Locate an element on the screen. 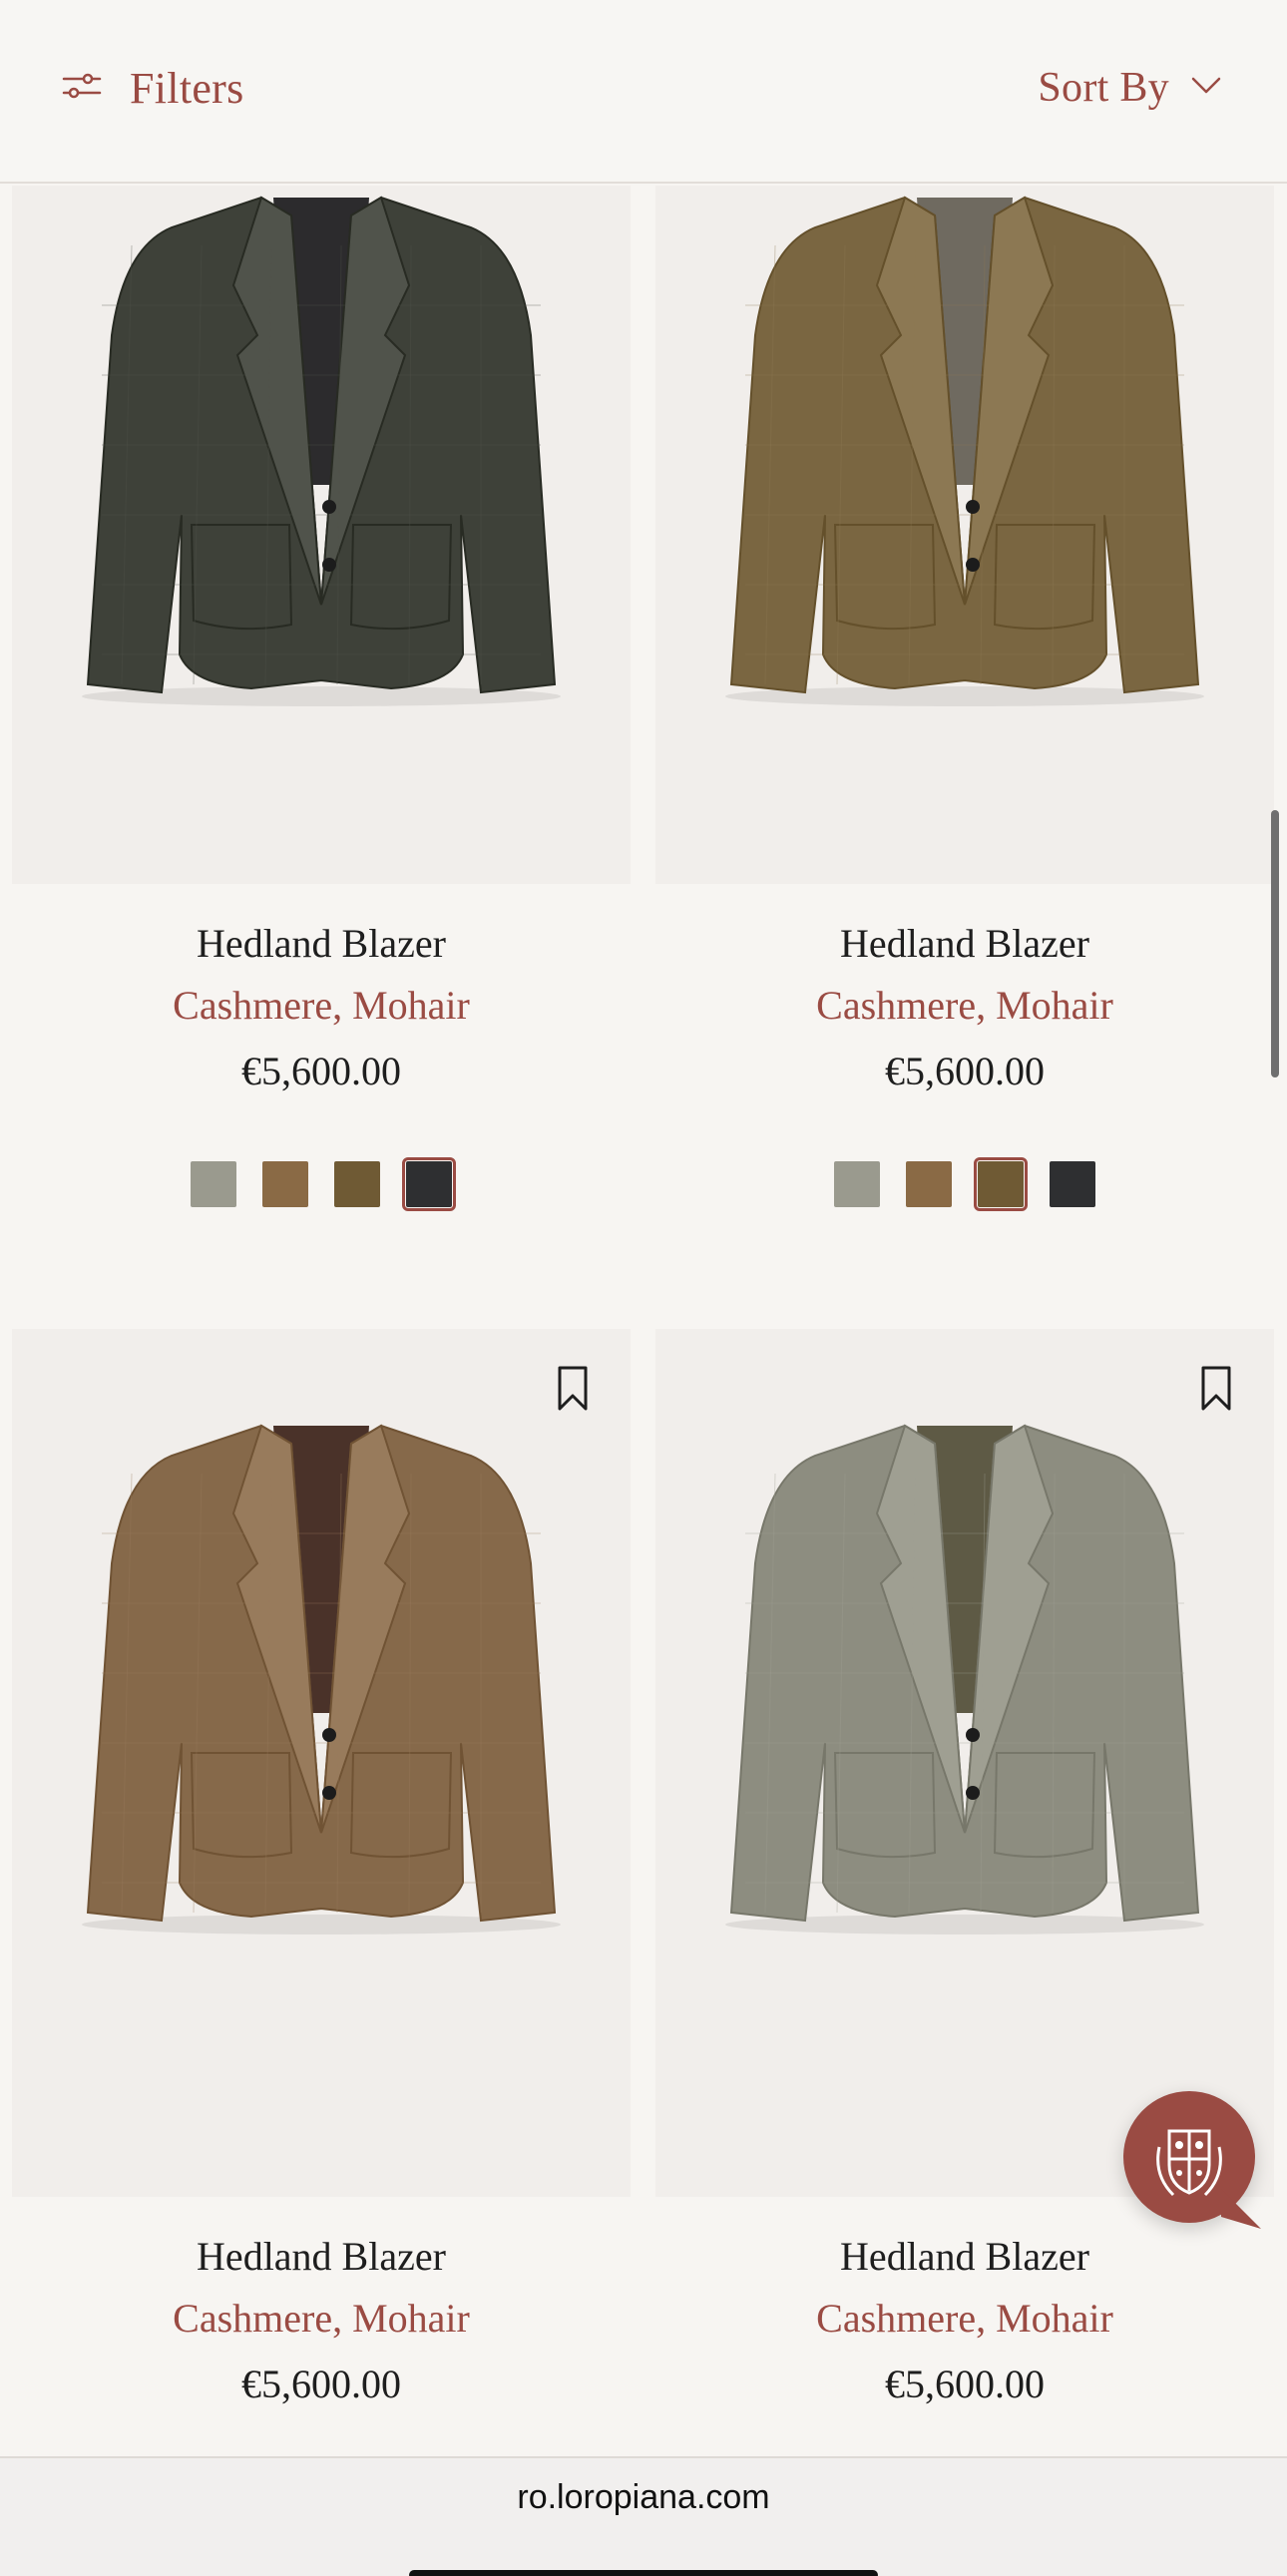 Image resolution: width=1287 pixels, height=2576 pixels. sort-by-button: Sort By is located at coordinates (1129, 88).